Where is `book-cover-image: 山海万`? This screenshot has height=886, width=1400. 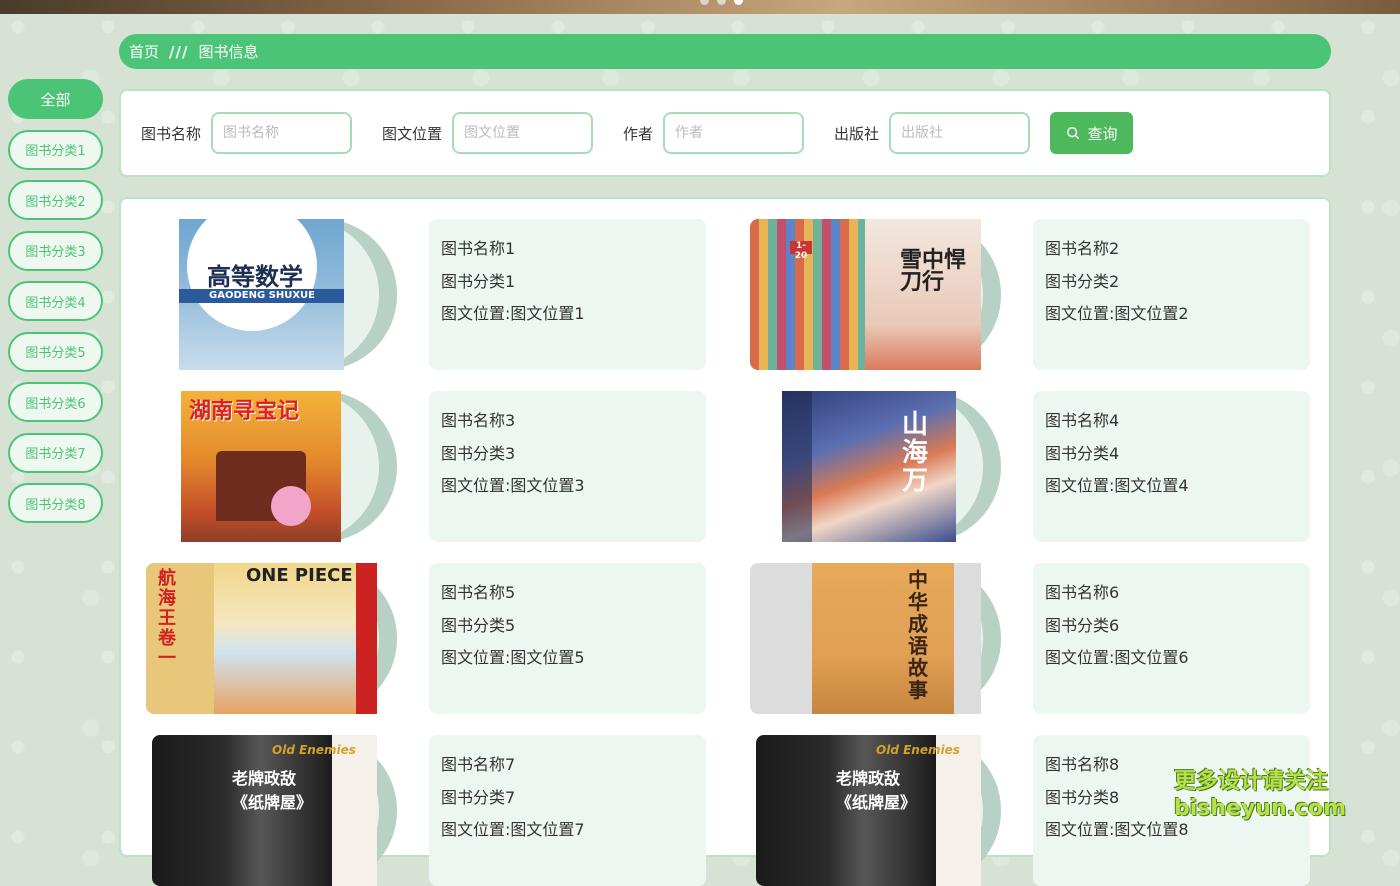
book-cover-image: 山海万 is located at coordinates (869, 466).